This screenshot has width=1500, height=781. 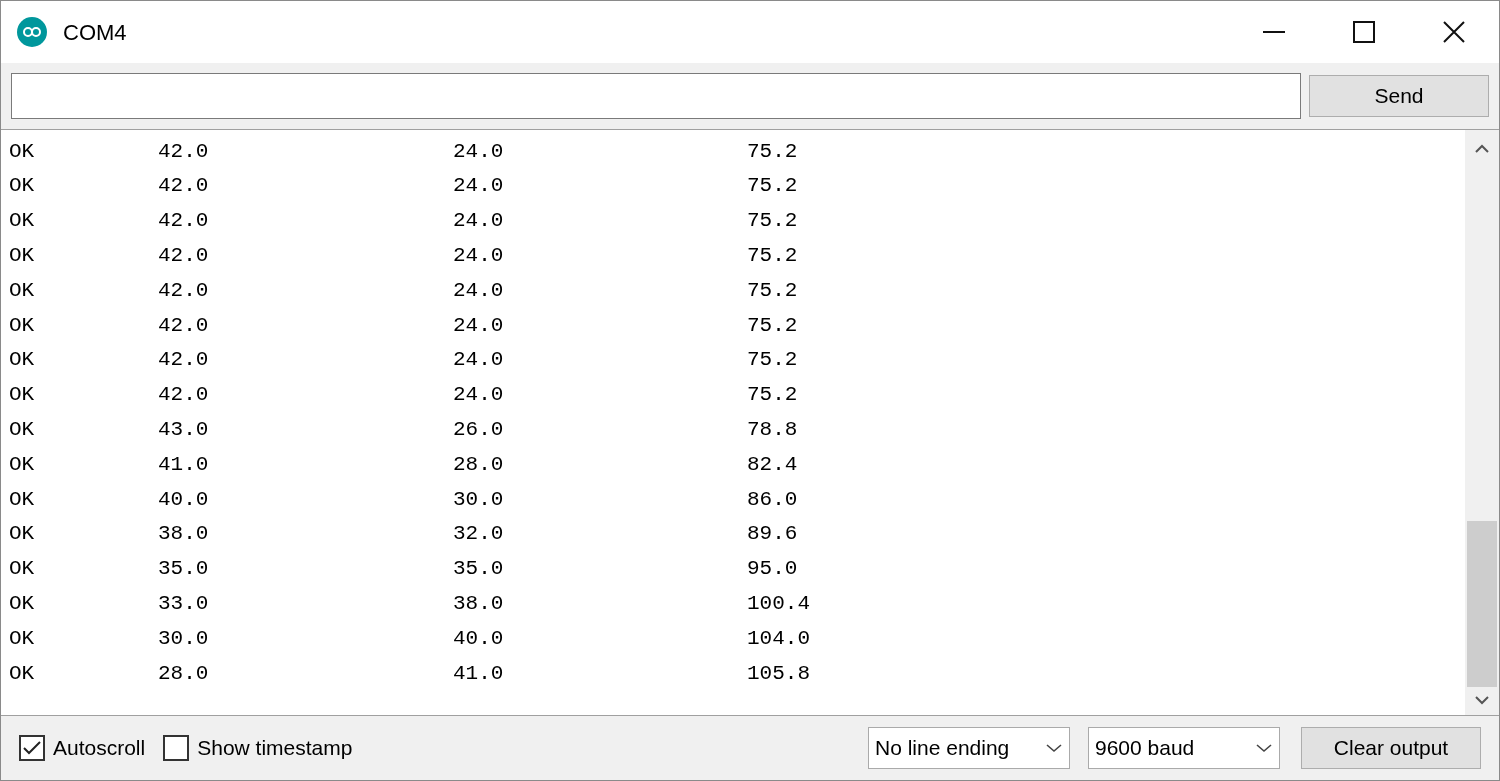 I want to click on message-input-field, so click(x=656, y=96).